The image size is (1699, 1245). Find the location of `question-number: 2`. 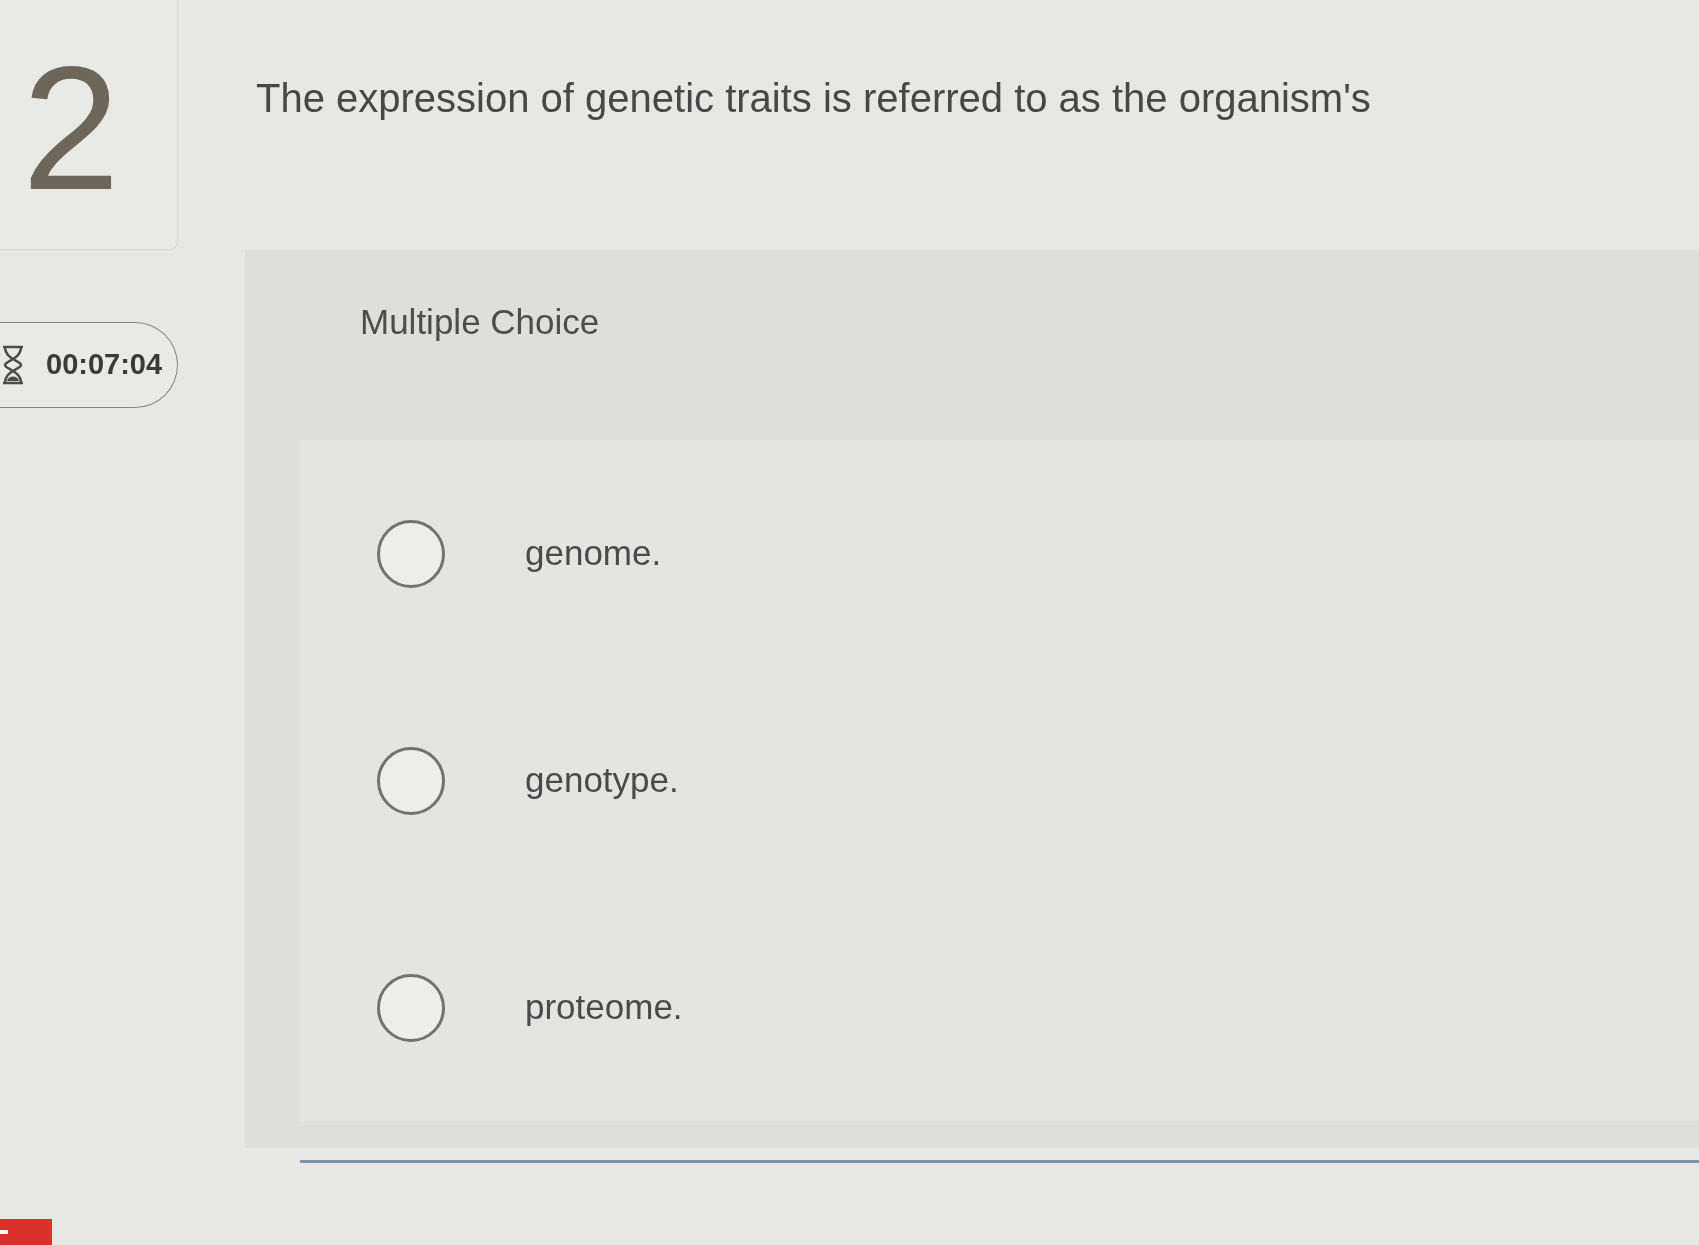

question-number: 2 is located at coordinates (71, 128).